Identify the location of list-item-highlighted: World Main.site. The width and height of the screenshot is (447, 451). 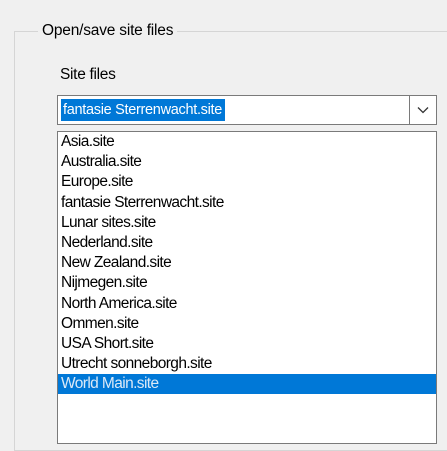
(247, 384).